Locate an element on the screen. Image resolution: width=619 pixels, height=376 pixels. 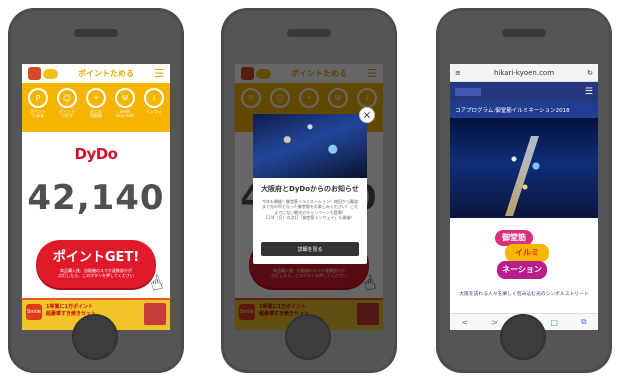
reload-icon: ↻ is located at coordinates (590, 73).